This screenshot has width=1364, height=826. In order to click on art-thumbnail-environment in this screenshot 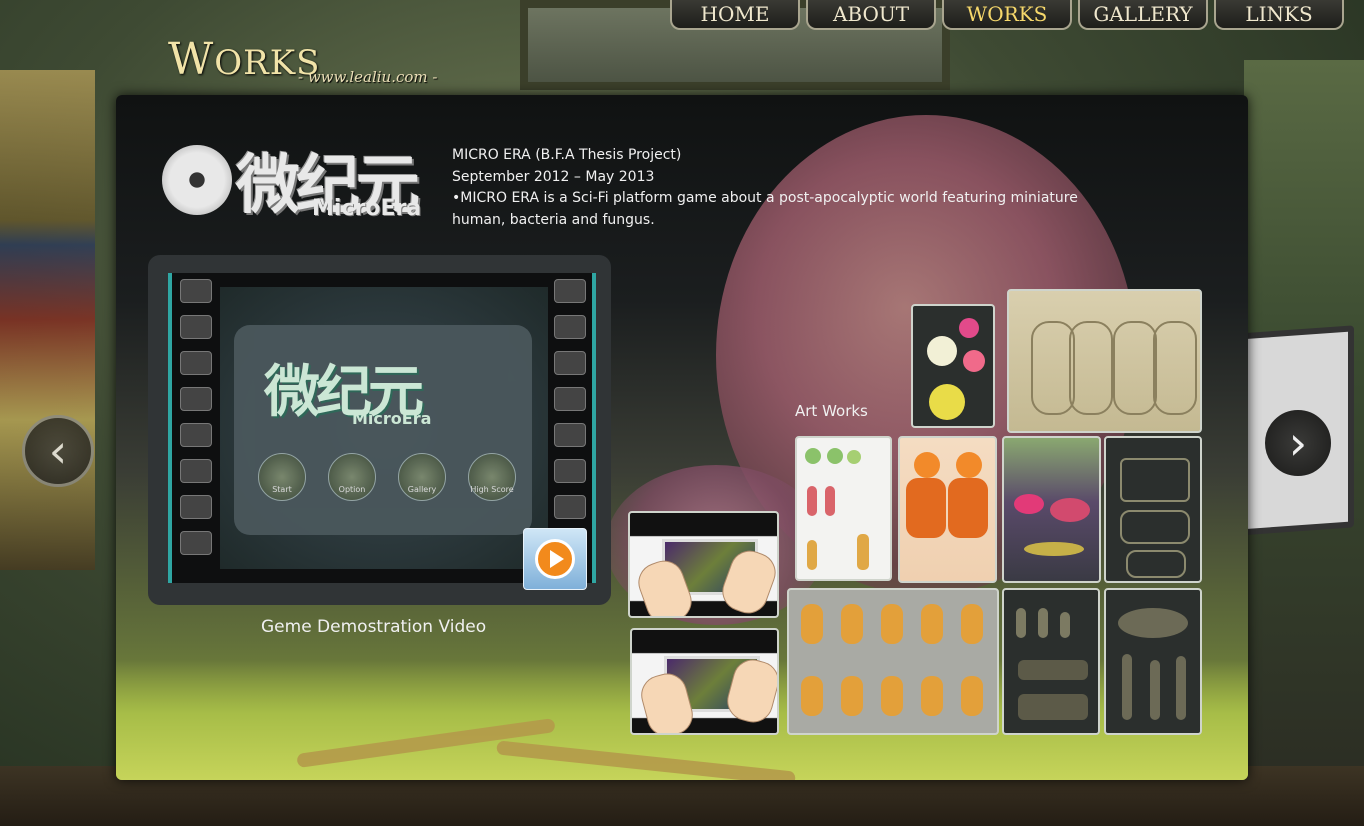, I will do `click(1051, 509)`.